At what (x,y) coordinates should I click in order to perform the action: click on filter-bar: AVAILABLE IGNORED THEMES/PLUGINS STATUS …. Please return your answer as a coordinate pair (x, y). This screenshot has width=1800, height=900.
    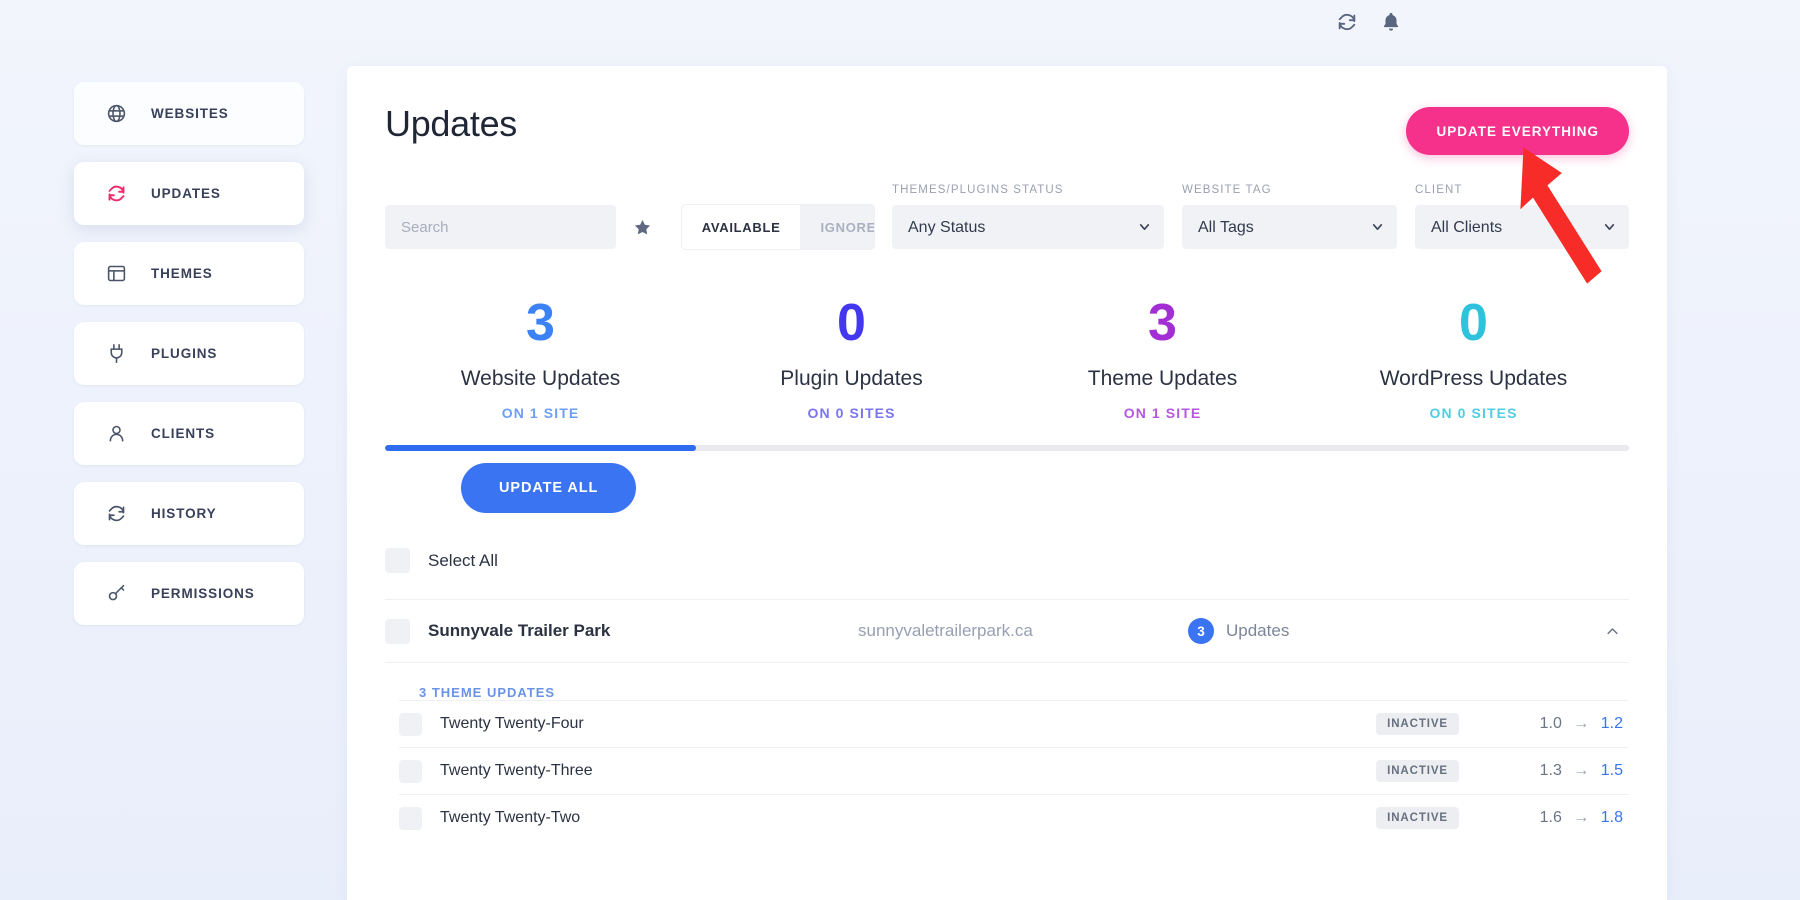
    Looking at the image, I should click on (1007, 216).